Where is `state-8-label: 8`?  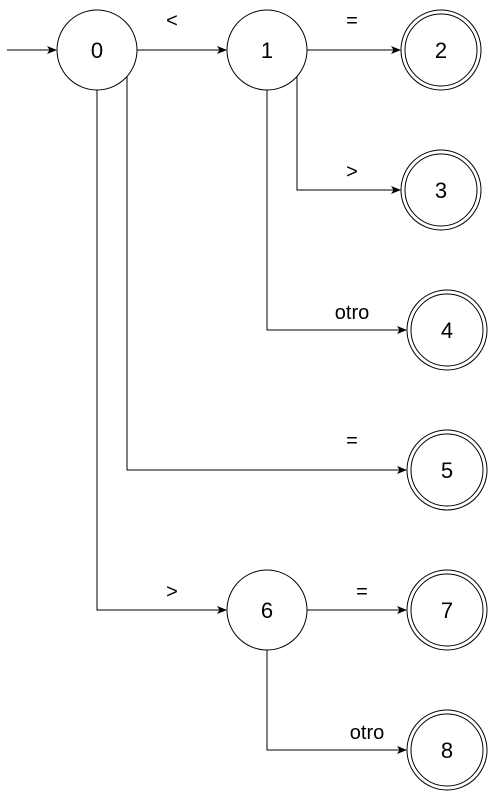 state-8-label: 8 is located at coordinates (447, 750).